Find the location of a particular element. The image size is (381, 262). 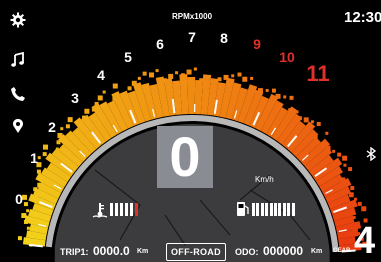

drive-mode-button: OFF-ROAD is located at coordinates (196, 252).